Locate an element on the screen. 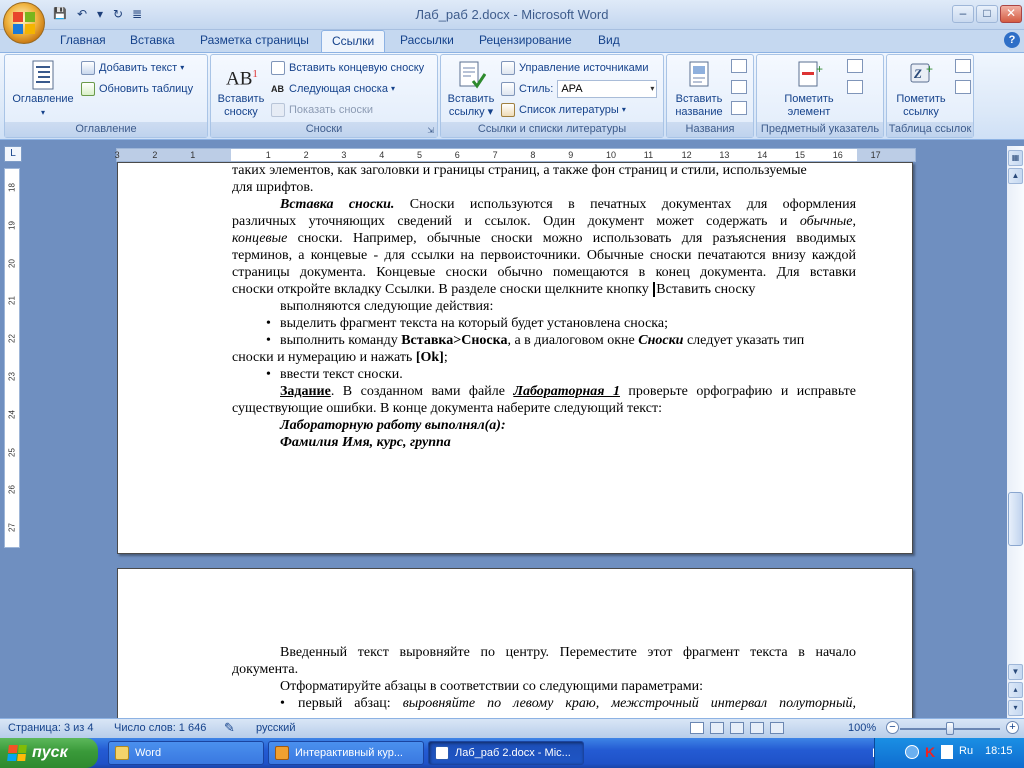 The height and width of the screenshot is (768, 1024). horizontal-ruler: 3 2 1 1 2 3 4 5 6 7 8 9 10 11 12 13 14 15 16 17 is located at coordinates (515, 155).